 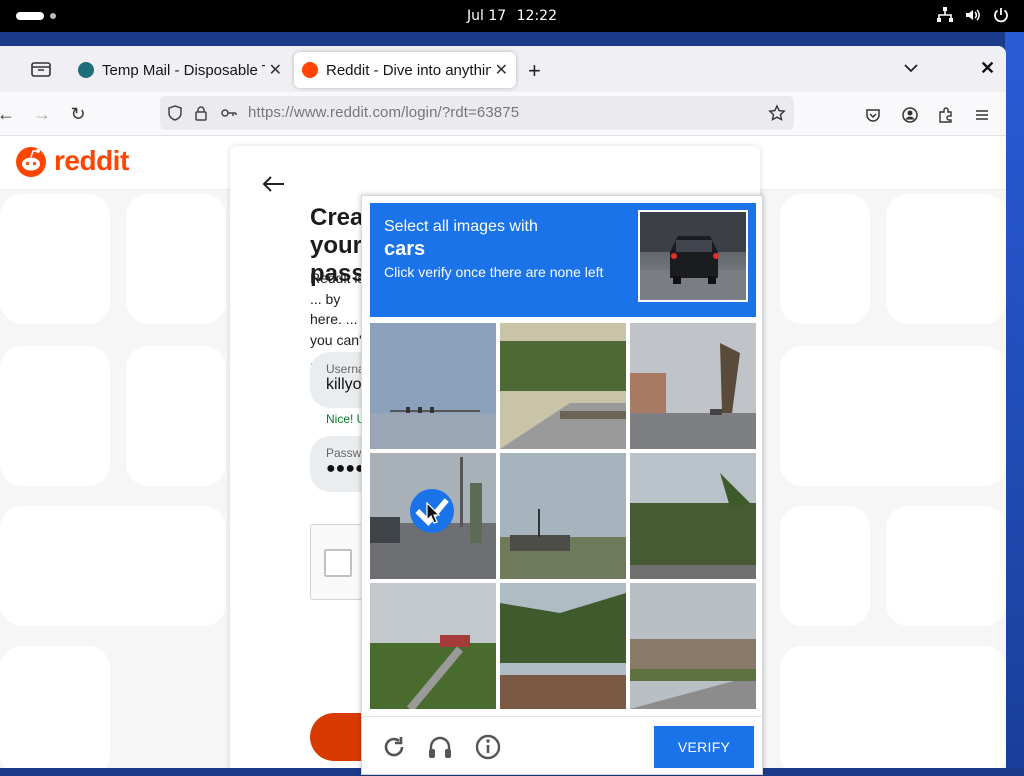 What do you see at coordinates (488, 747) in the screenshot?
I see `info-icon` at bounding box center [488, 747].